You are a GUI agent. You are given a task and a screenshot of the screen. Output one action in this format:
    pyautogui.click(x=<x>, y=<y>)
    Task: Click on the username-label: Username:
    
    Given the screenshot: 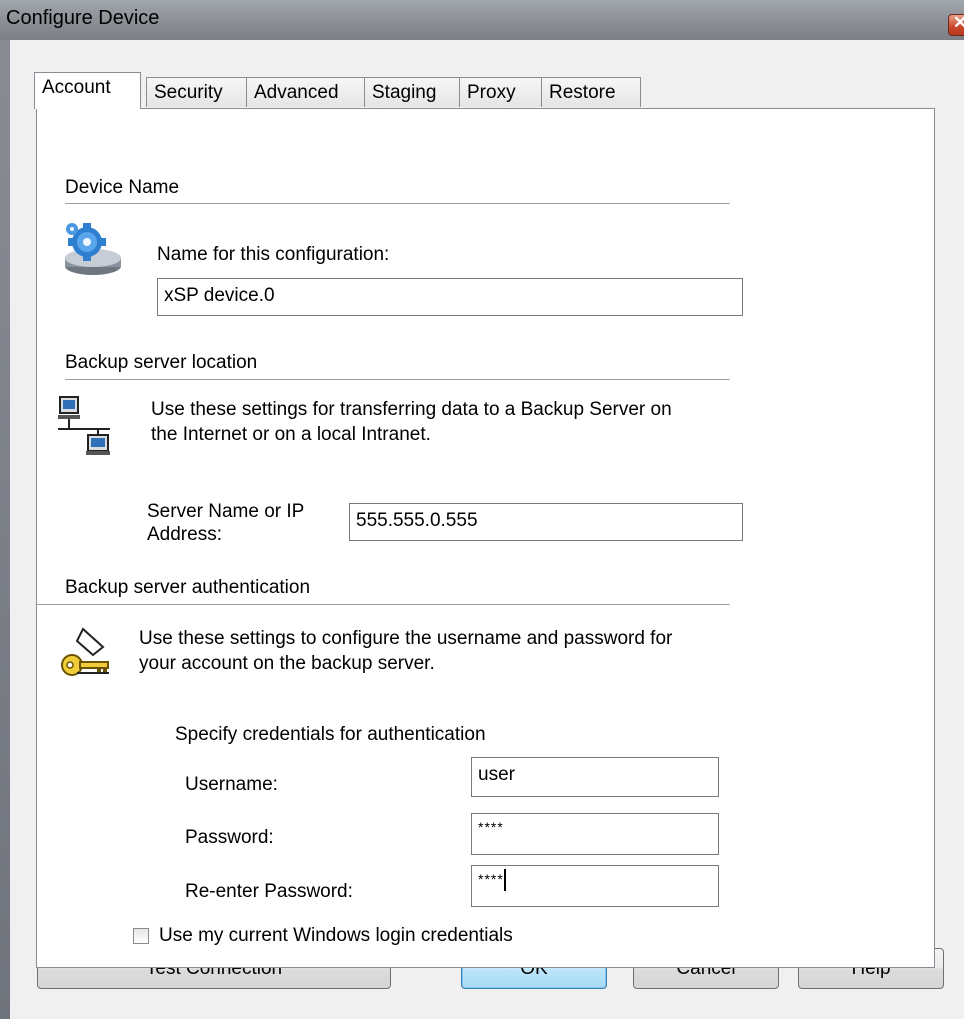 What is the action you would take?
    pyautogui.click(x=231, y=784)
    